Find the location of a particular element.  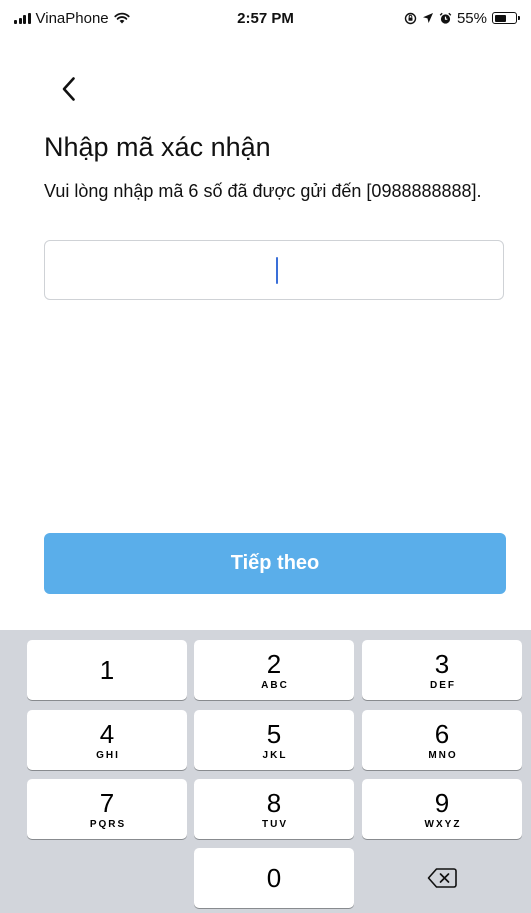

key-5: 5 JKL is located at coordinates (274, 740).